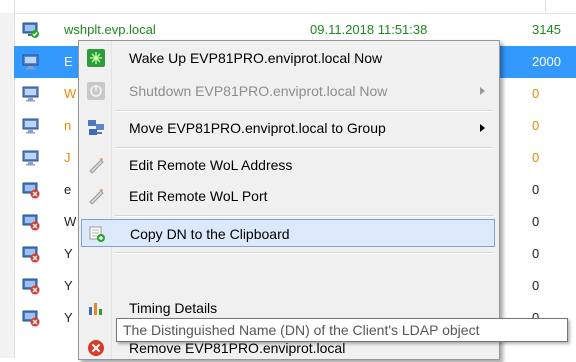 The height and width of the screenshot is (362, 576). I want to click on list-left-gutter, so click(7, 185).